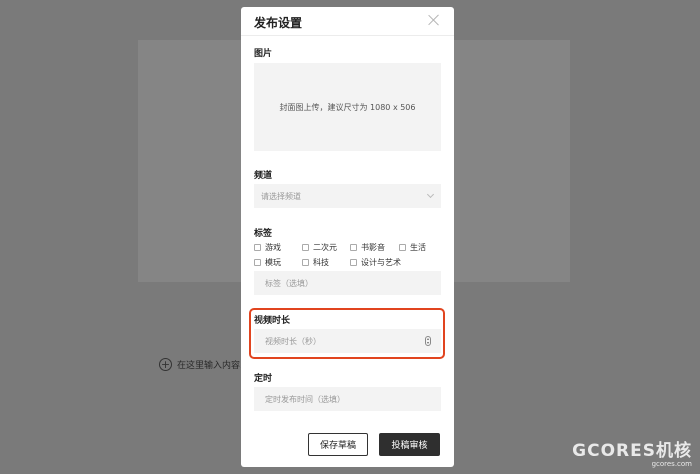  What do you see at coordinates (263, 379) in the screenshot?
I see `schedule-label: 定时` at bounding box center [263, 379].